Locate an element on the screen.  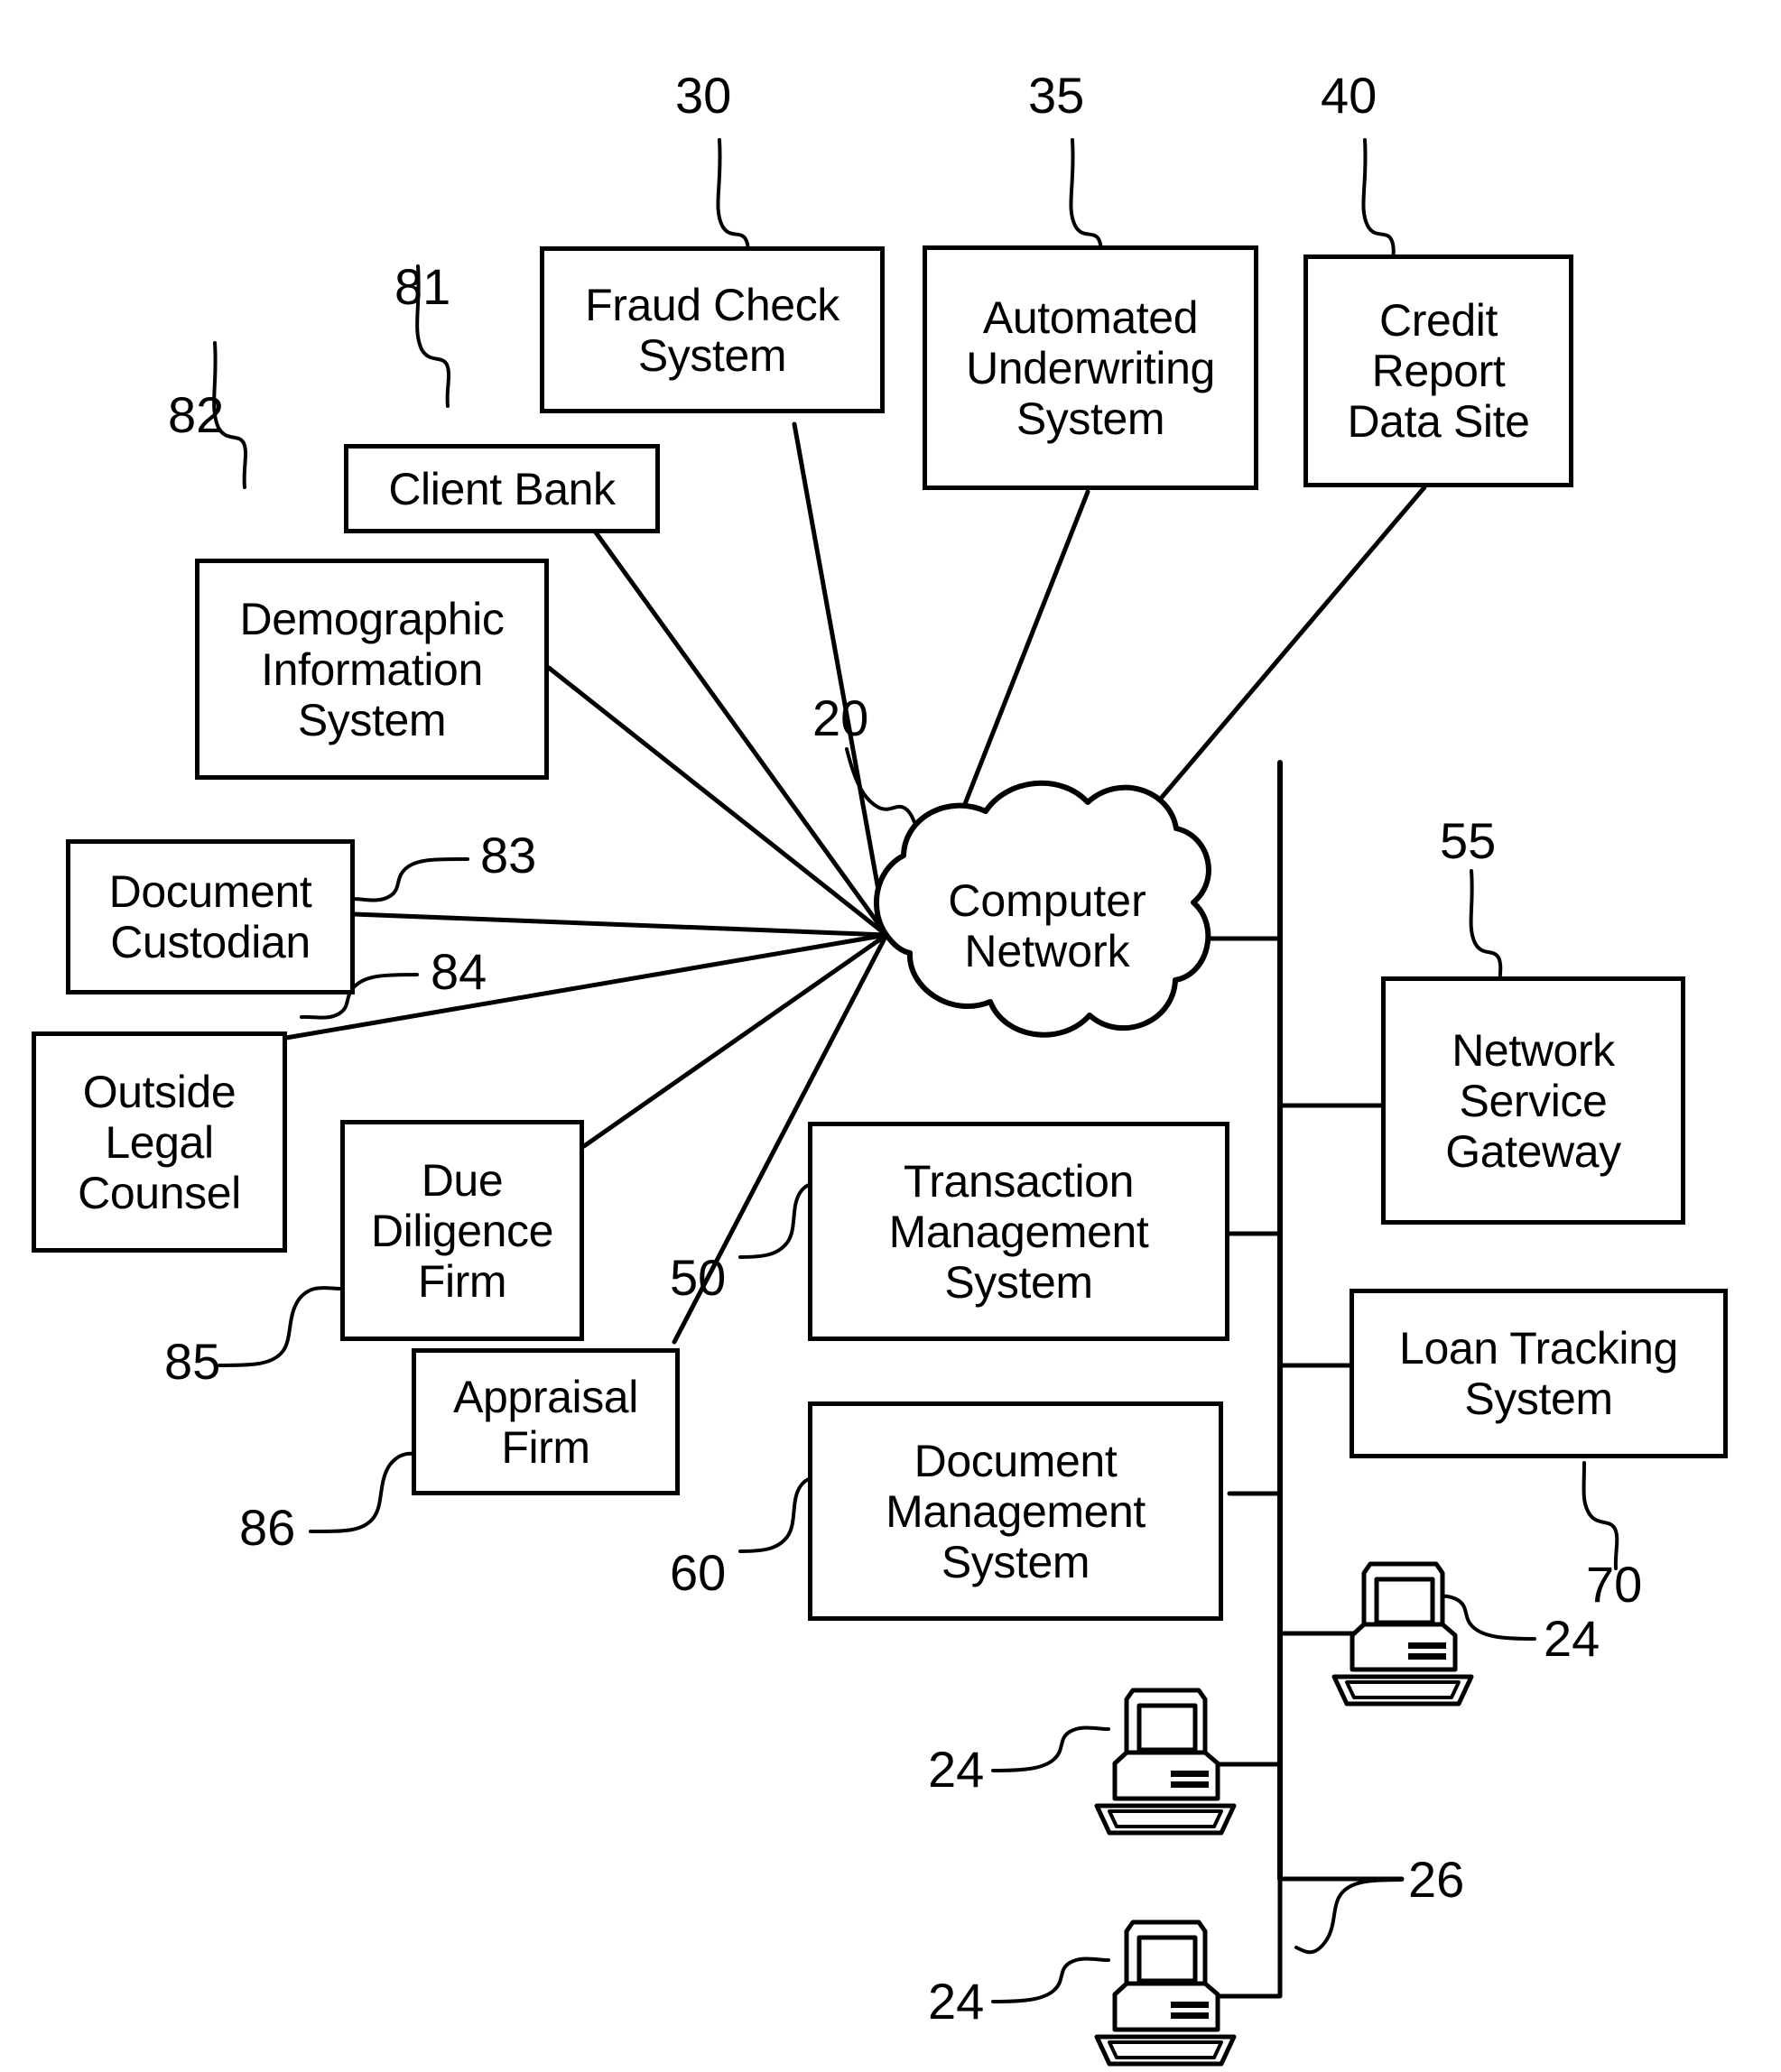
ref-numeral-35: 35 is located at coordinates (1056, 95).